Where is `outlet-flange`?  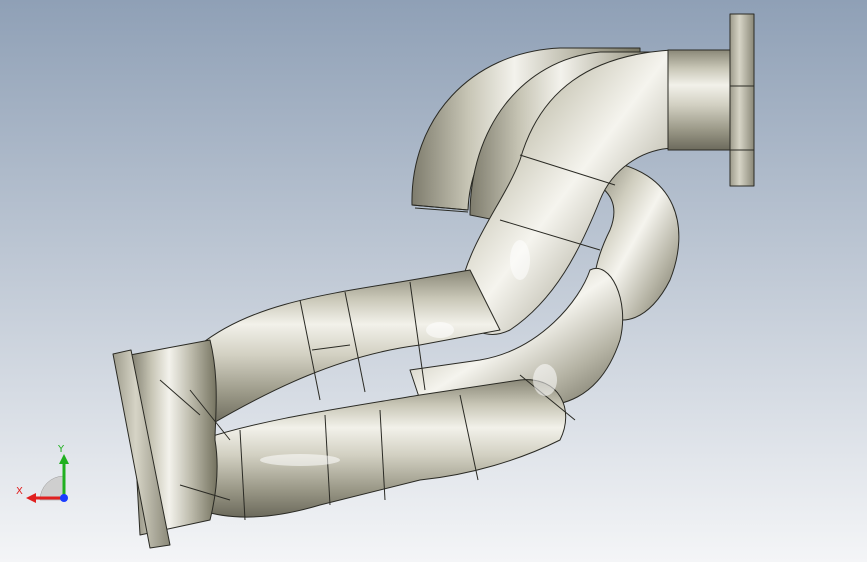
outlet-flange is located at coordinates (742, 100).